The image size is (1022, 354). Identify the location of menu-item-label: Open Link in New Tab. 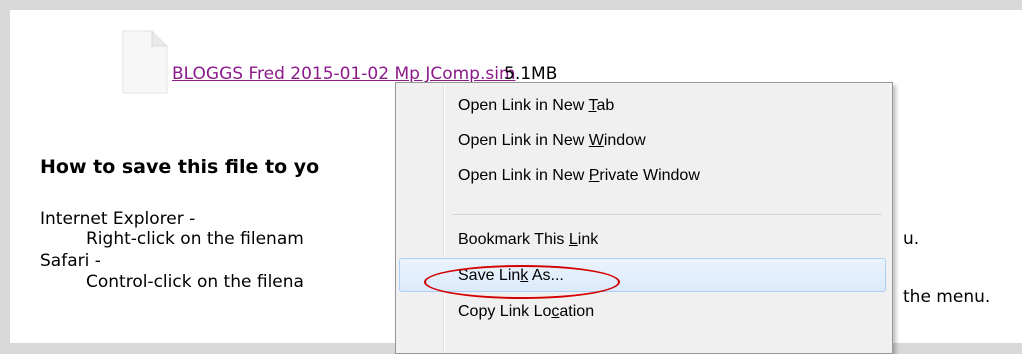
(536, 105).